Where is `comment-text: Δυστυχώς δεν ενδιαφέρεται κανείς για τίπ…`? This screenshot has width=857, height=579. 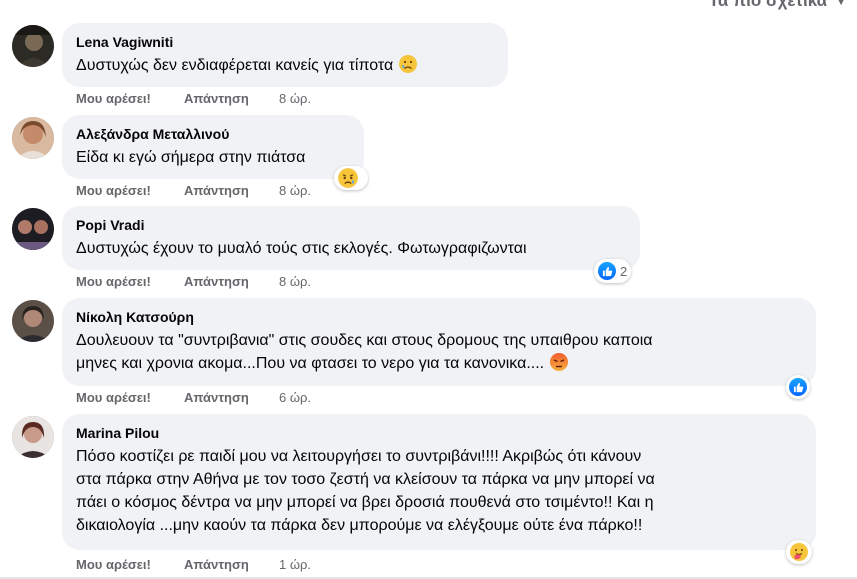 comment-text: Δυστυχώς δεν ενδιαφέρεται κανείς για τίπ… is located at coordinates (235, 65).